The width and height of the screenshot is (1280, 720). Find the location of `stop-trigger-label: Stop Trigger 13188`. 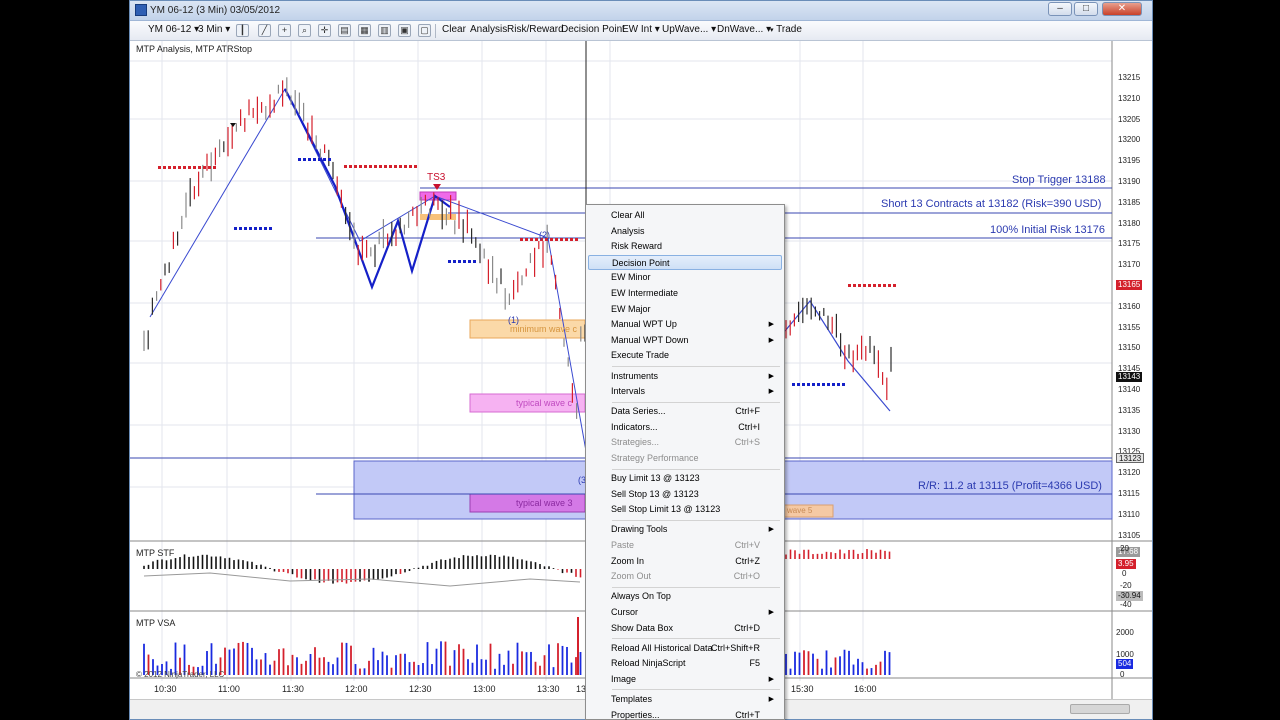

stop-trigger-label: Stop Trigger 13188 is located at coordinates (1059, 180).